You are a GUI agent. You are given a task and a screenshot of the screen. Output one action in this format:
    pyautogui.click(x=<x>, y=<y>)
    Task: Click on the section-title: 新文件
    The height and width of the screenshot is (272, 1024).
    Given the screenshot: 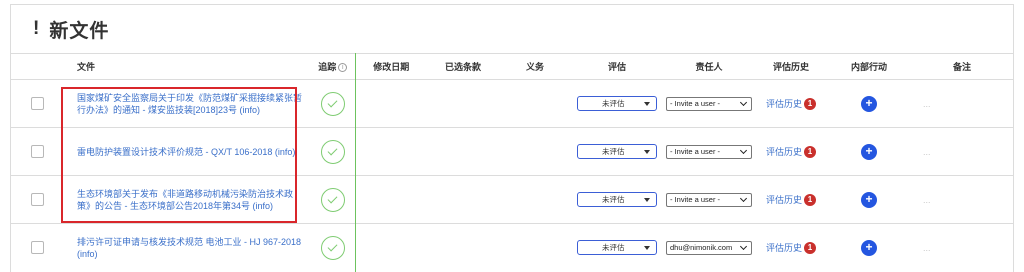 What is the action you would take?
    pyautogui.click(x=79, y=31)
    